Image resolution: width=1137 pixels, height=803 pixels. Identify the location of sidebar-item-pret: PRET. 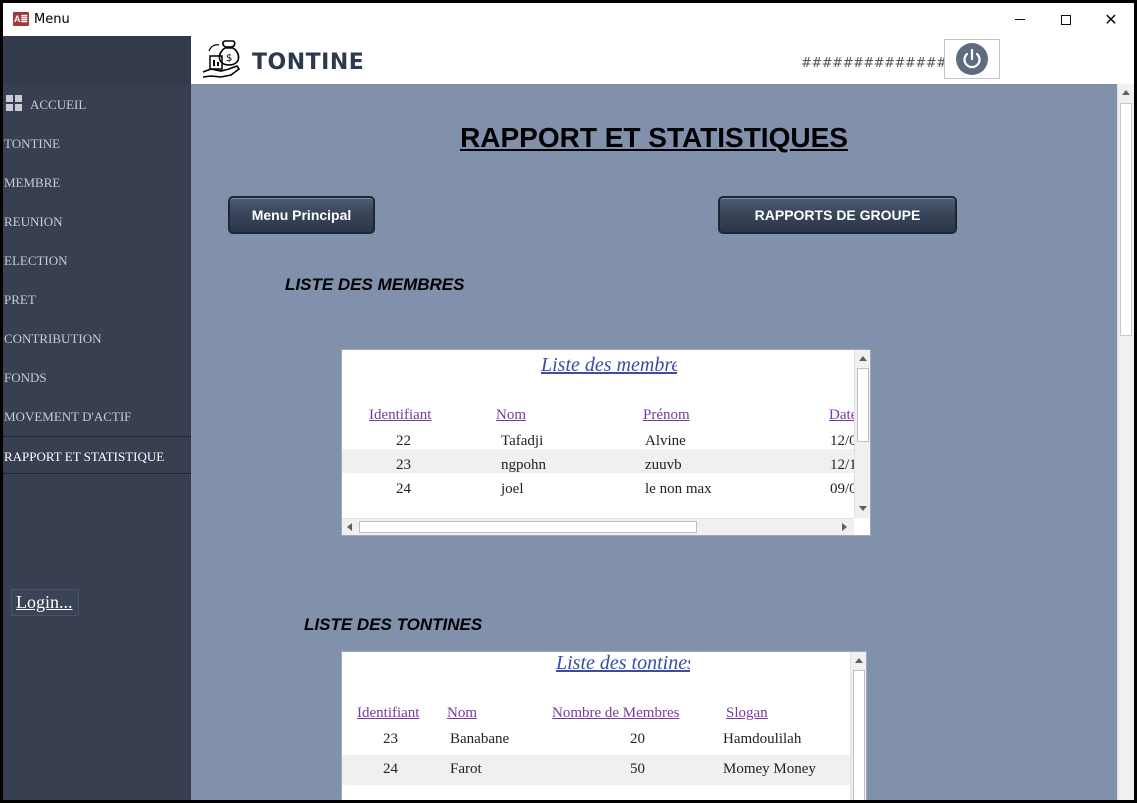
(20, 302).